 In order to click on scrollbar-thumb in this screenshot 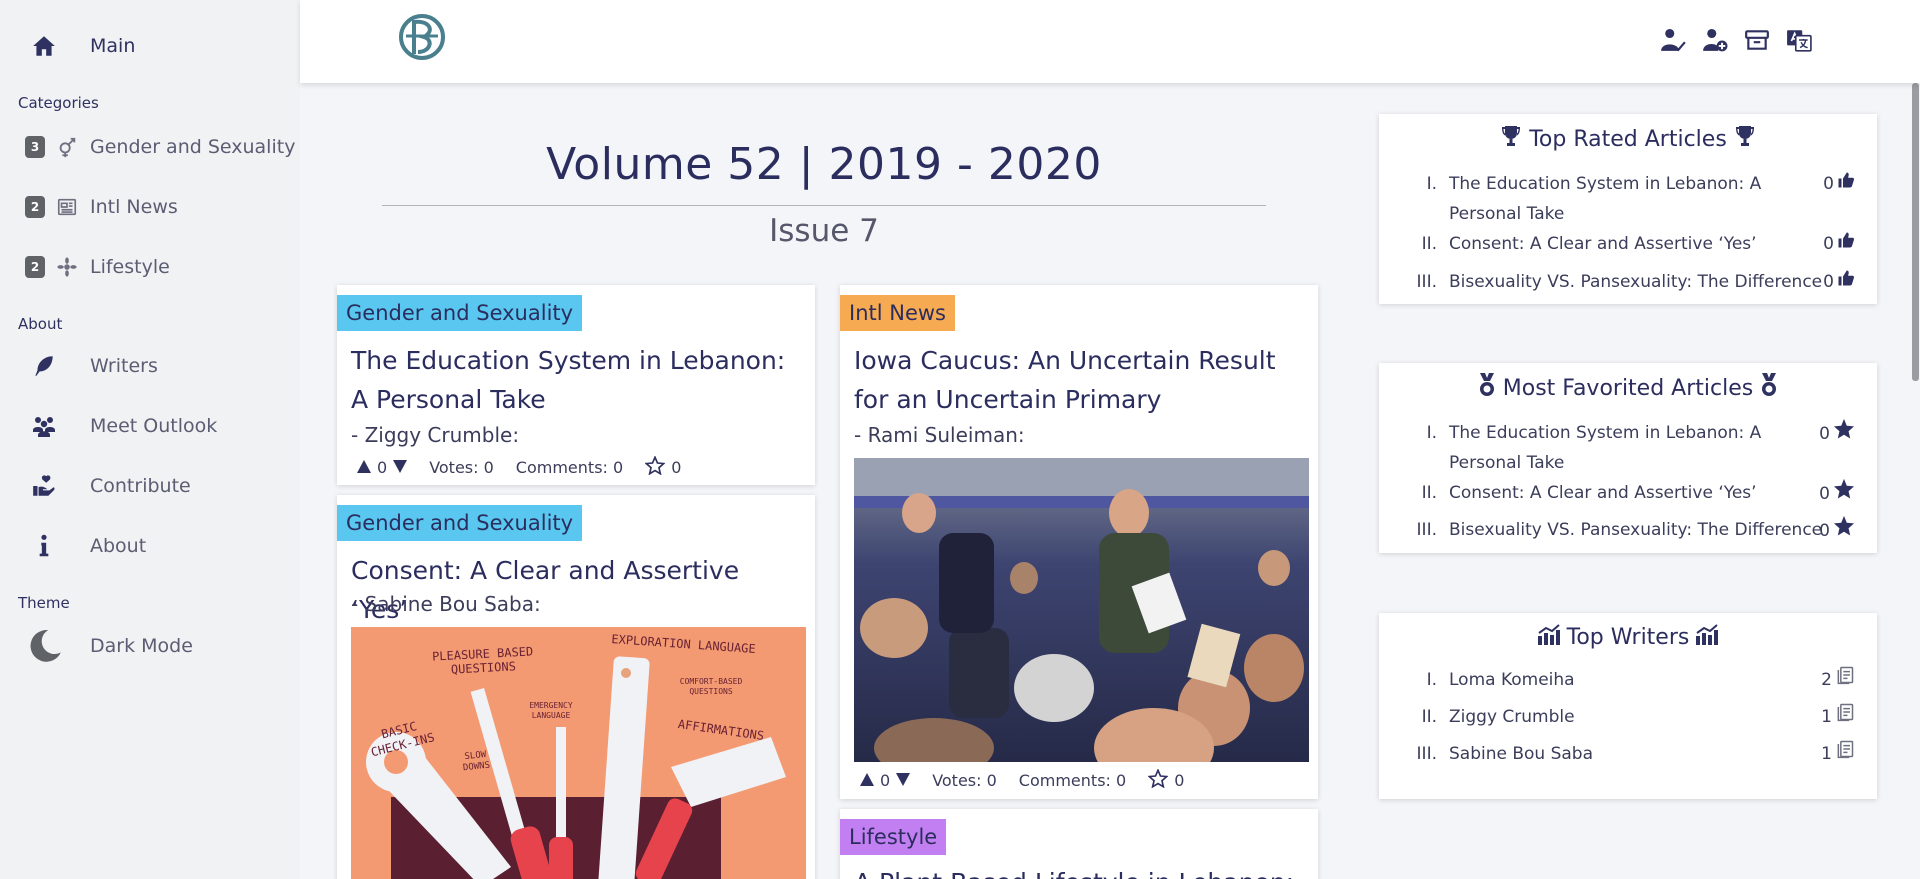, I will do `click(1915, 232)`.